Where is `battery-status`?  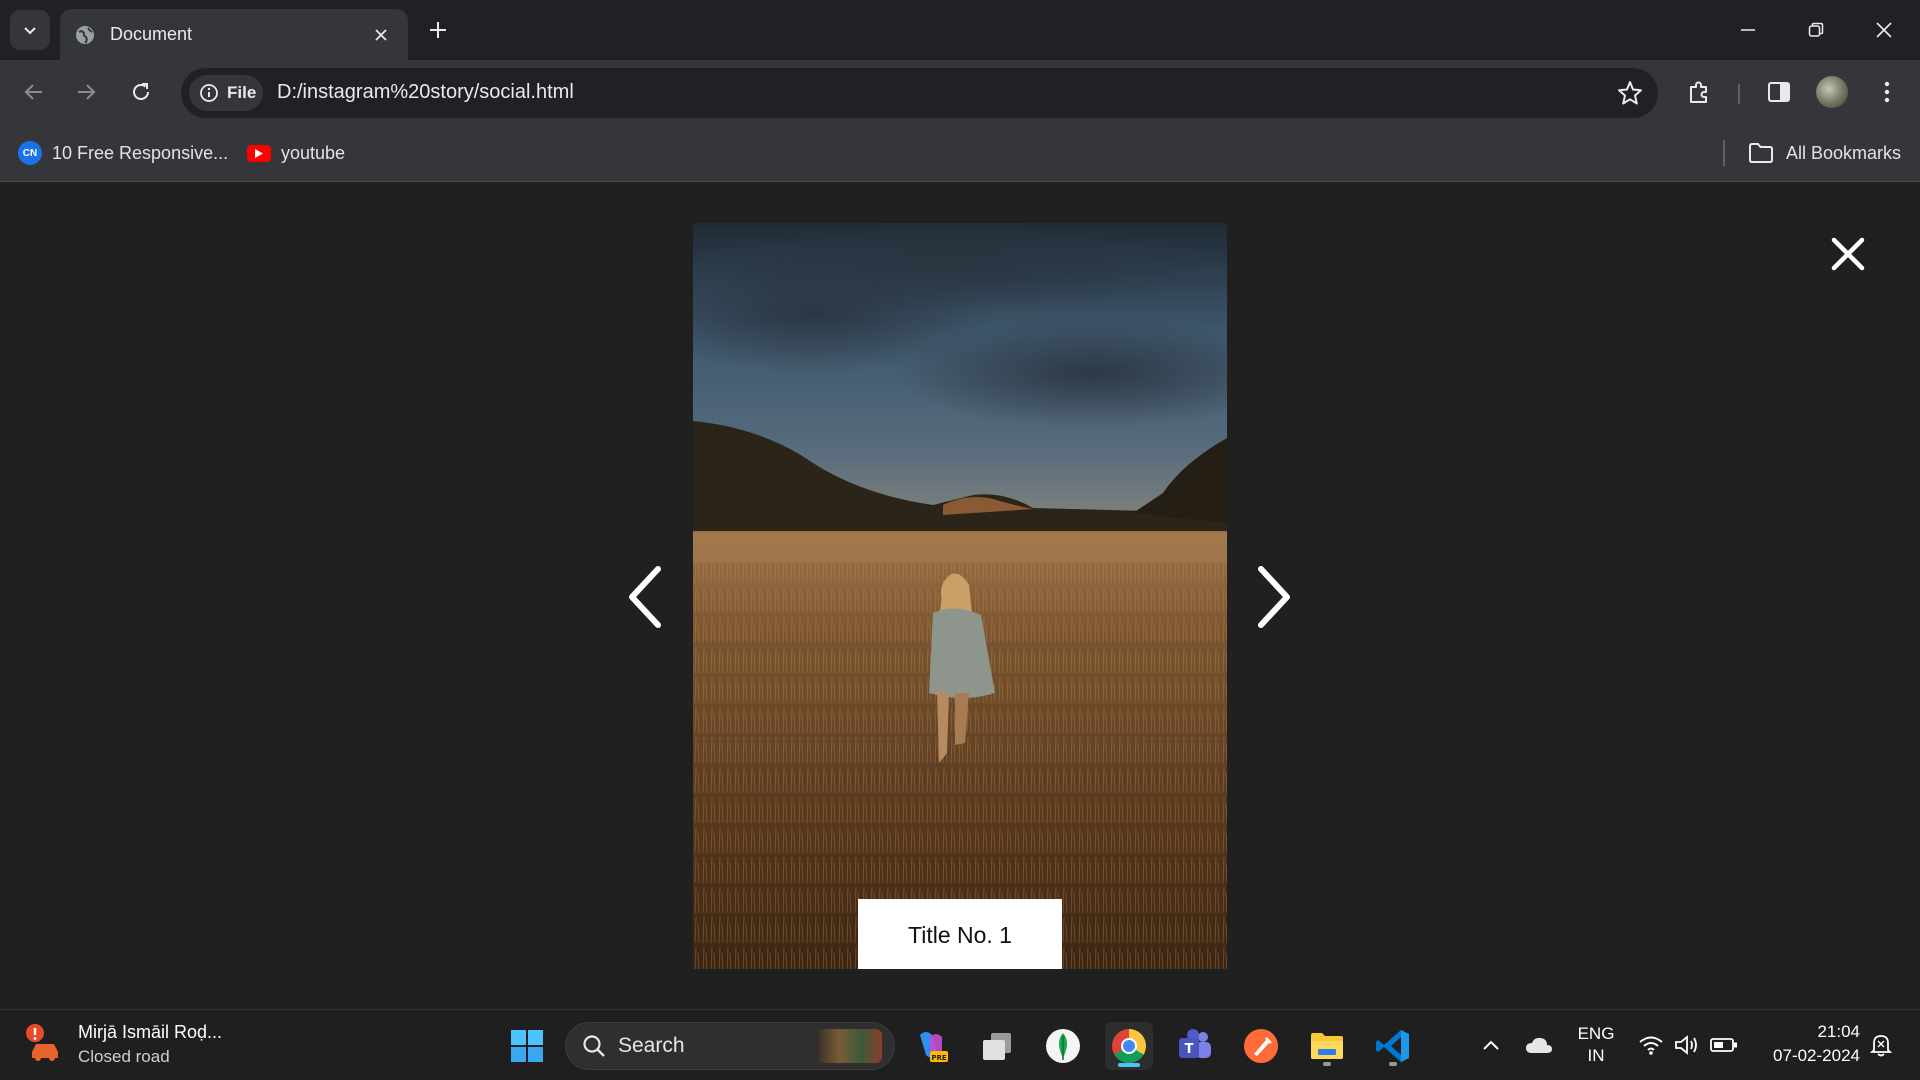
battery-status is located at coordinates (1724, 1045).